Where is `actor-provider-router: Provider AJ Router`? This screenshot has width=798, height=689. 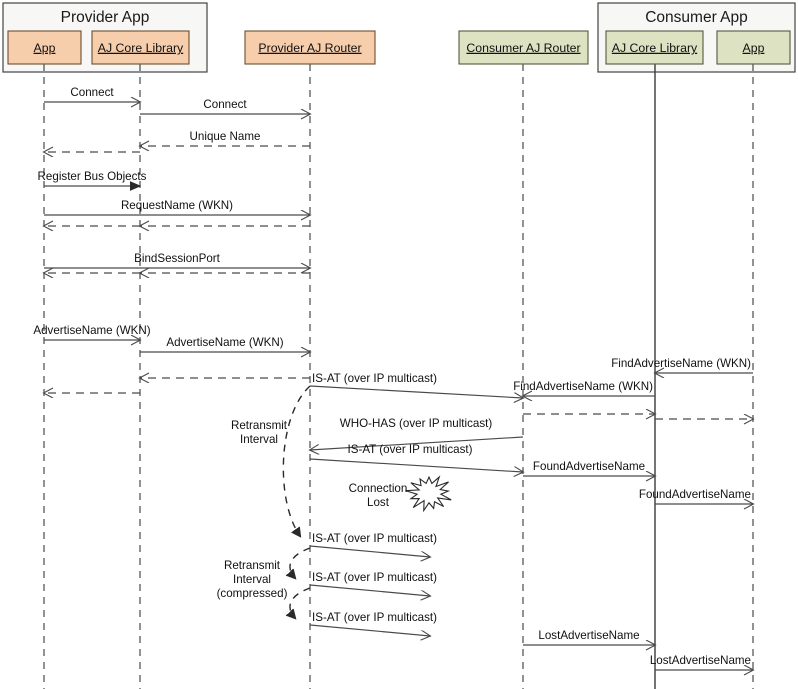
actor-provider-router: Provider AJ Router is located at coordinates (310, 47).